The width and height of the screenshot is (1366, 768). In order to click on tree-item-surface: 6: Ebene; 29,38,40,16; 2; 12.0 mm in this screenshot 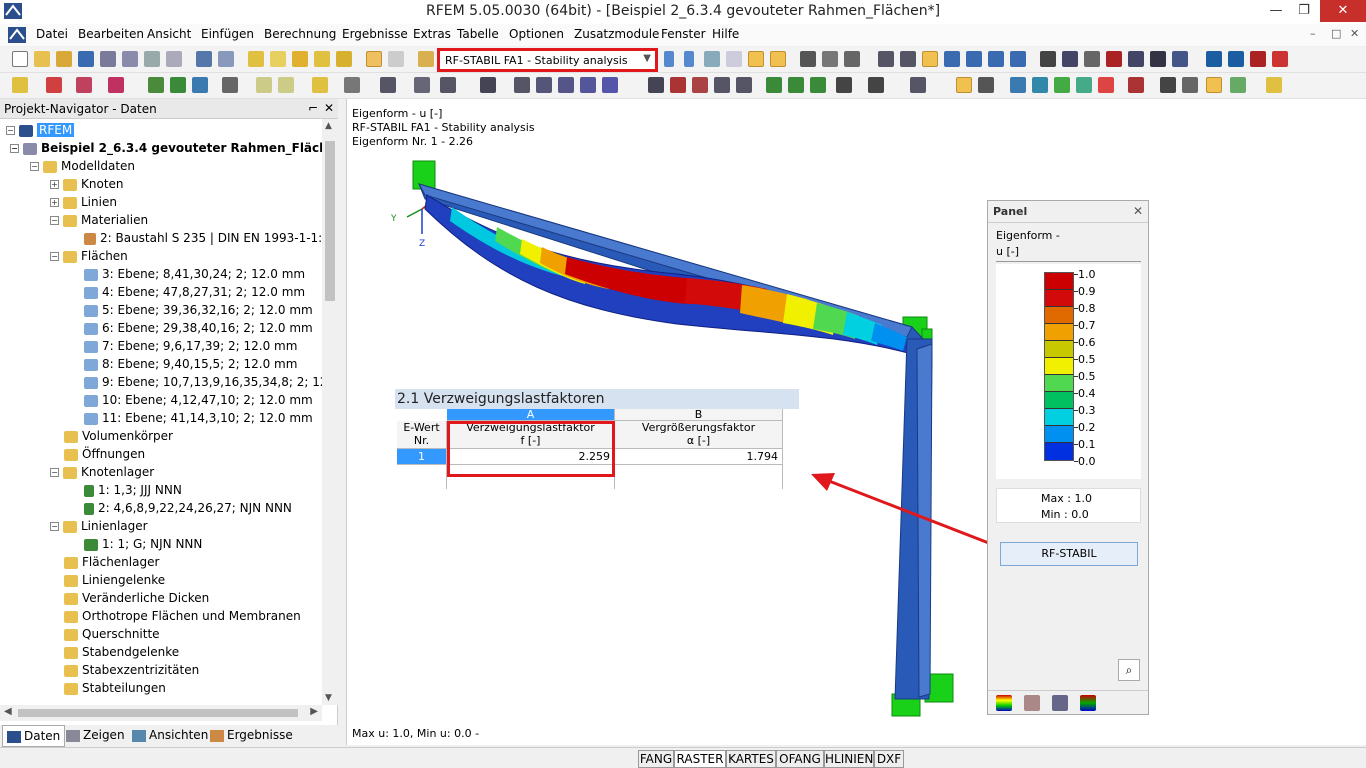, I will do `click(198, 328)`.